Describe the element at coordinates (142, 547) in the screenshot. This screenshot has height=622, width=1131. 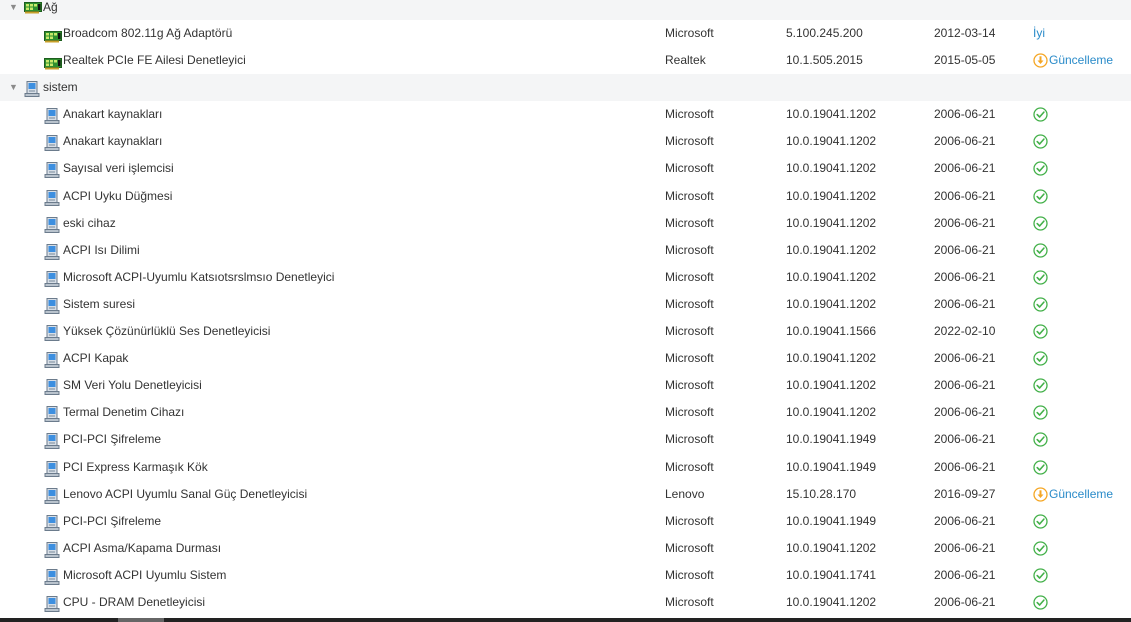
I see `device-name: ACPI Asma/Kapama Durması` at that location.